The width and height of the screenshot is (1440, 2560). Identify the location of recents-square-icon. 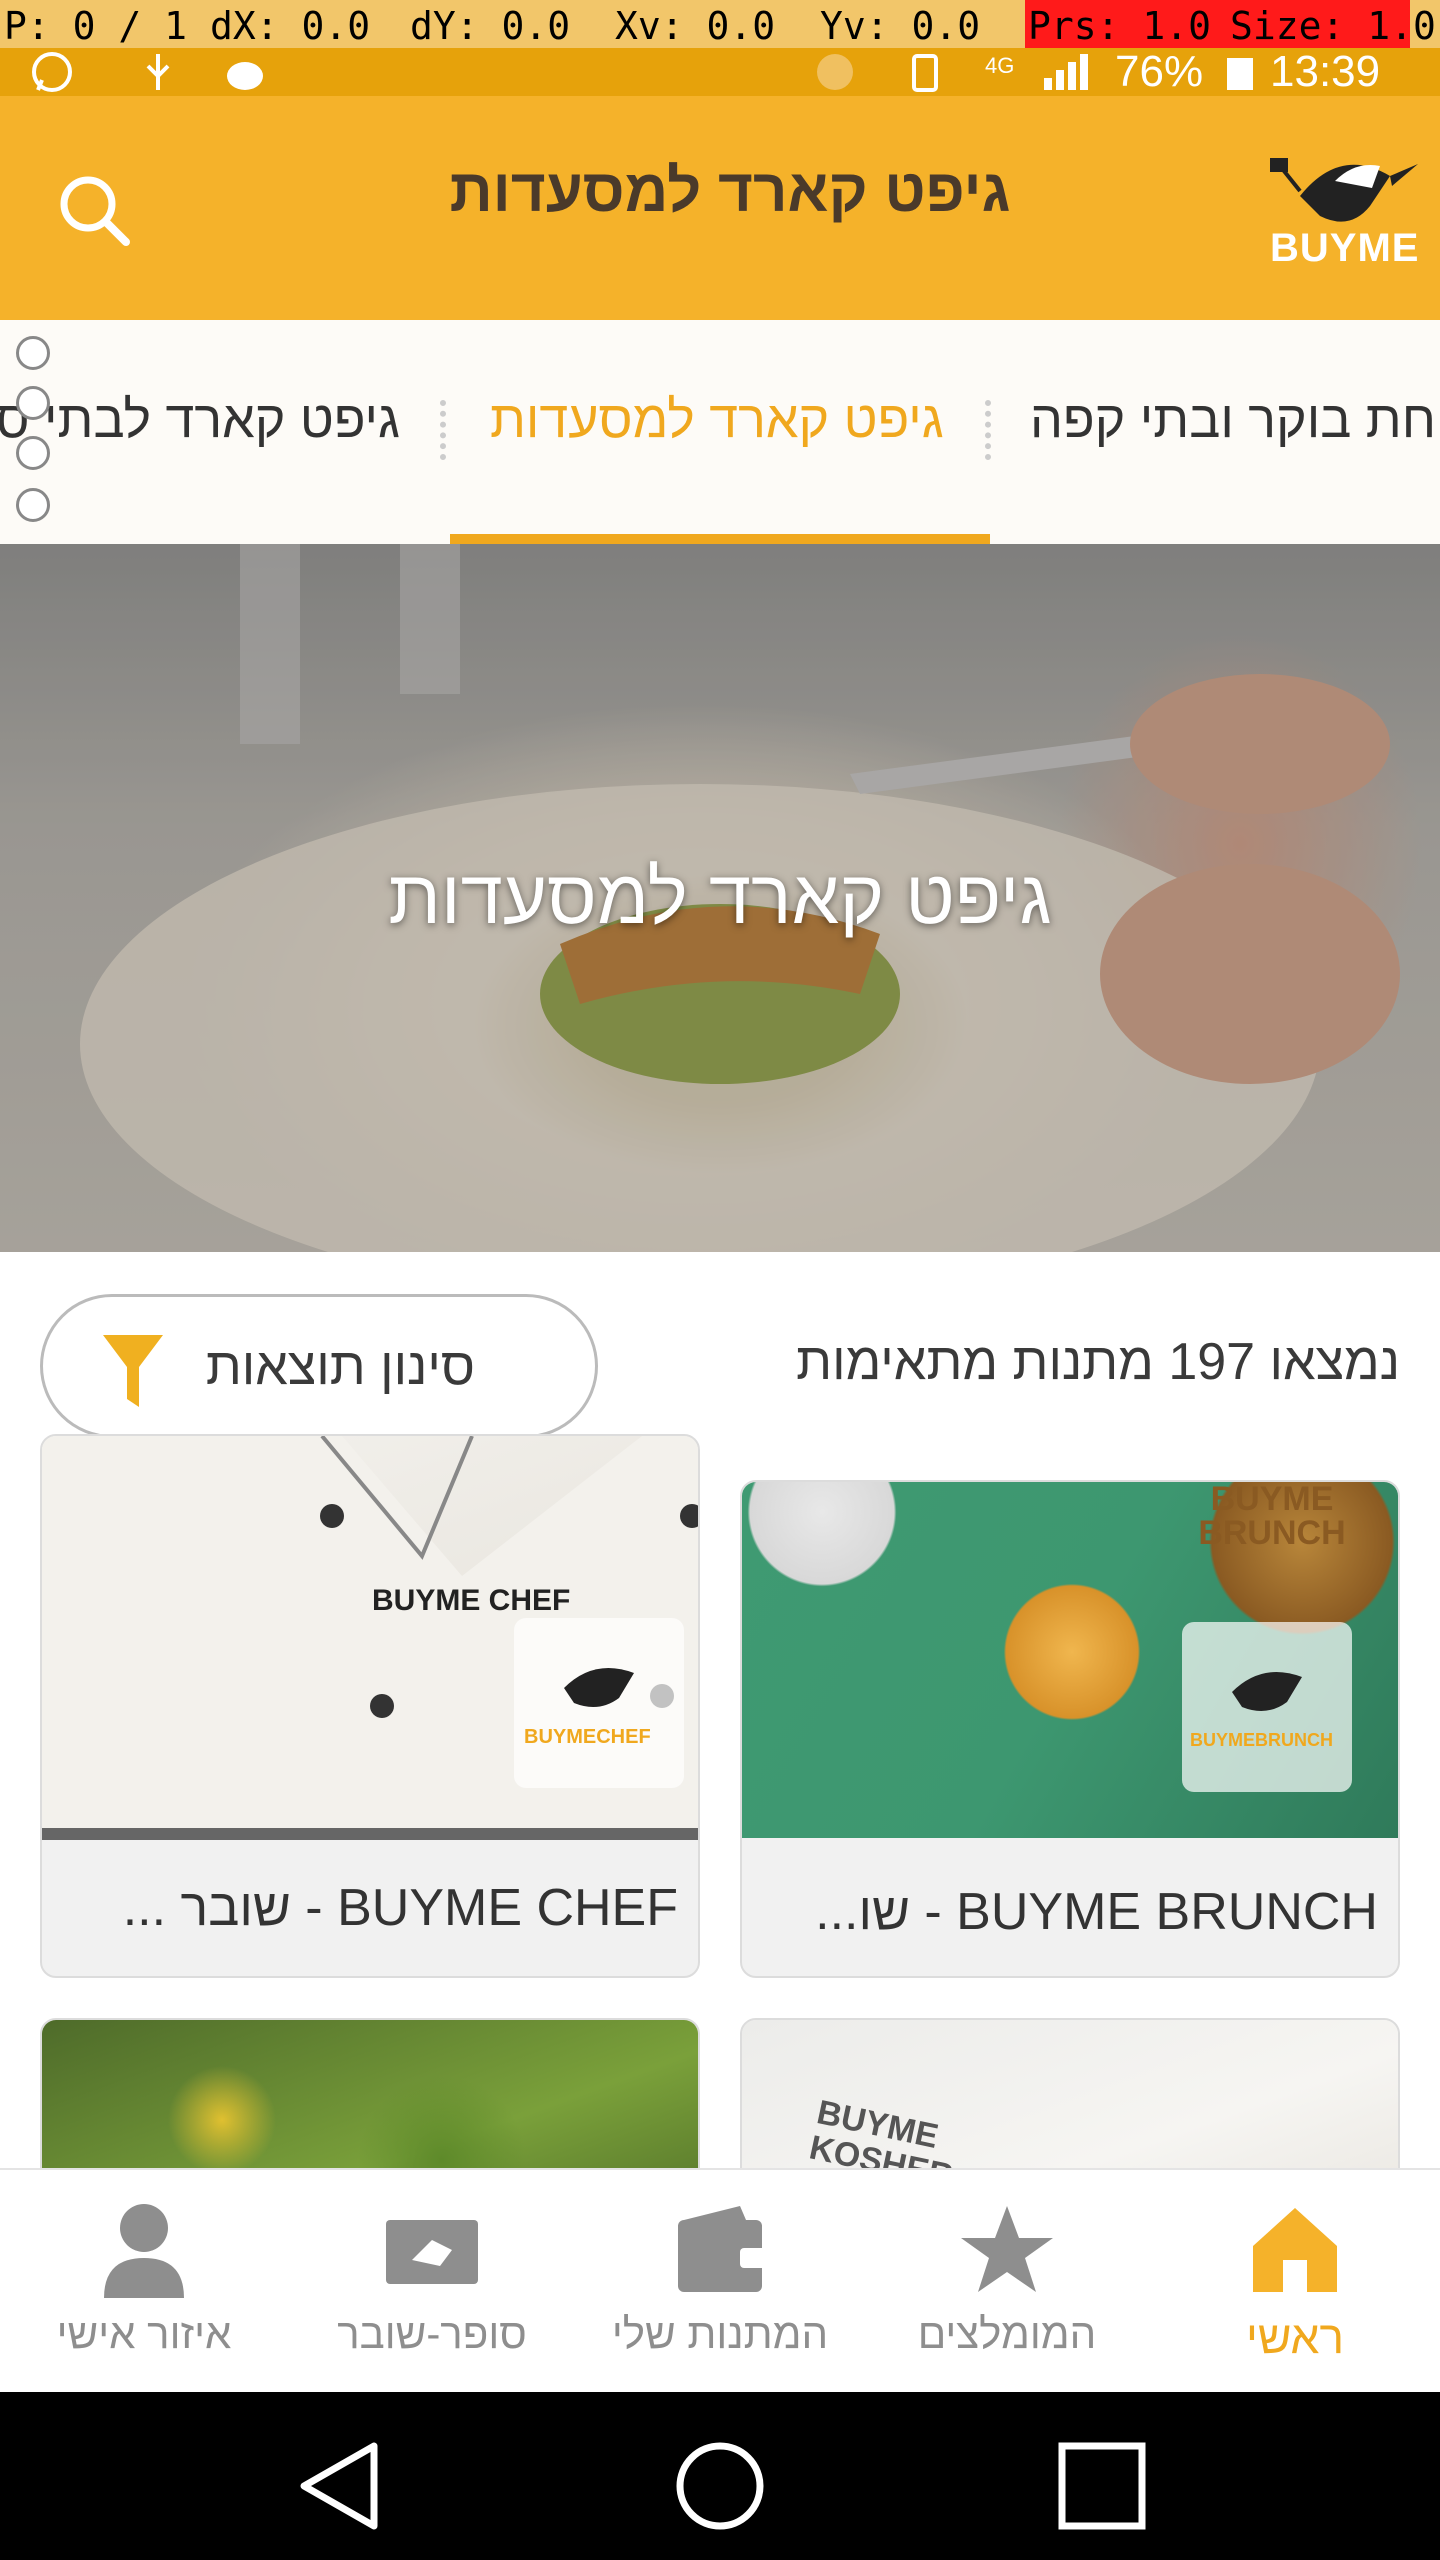
(1102, 2486).